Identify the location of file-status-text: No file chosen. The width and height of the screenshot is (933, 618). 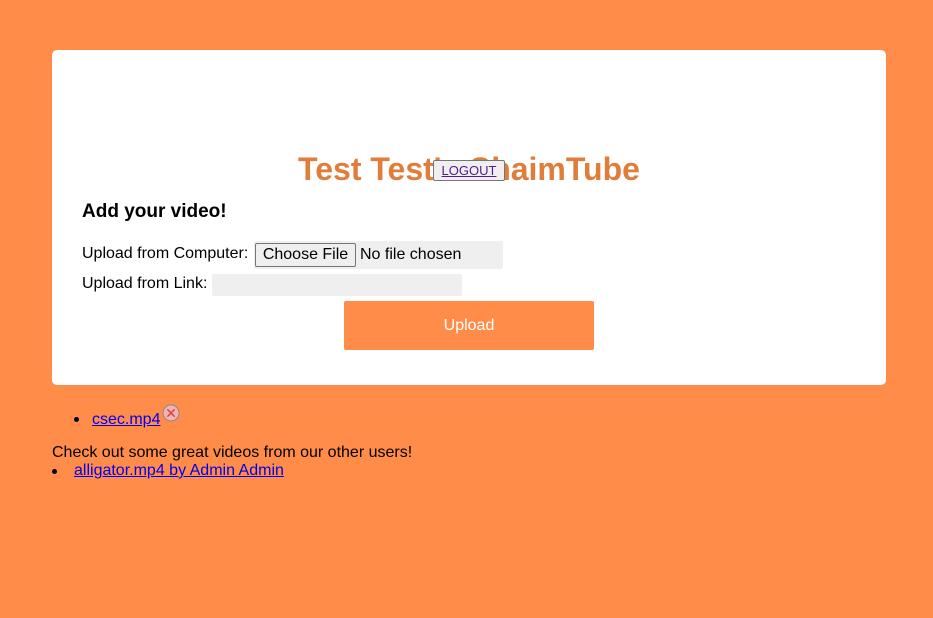
(411, 254).